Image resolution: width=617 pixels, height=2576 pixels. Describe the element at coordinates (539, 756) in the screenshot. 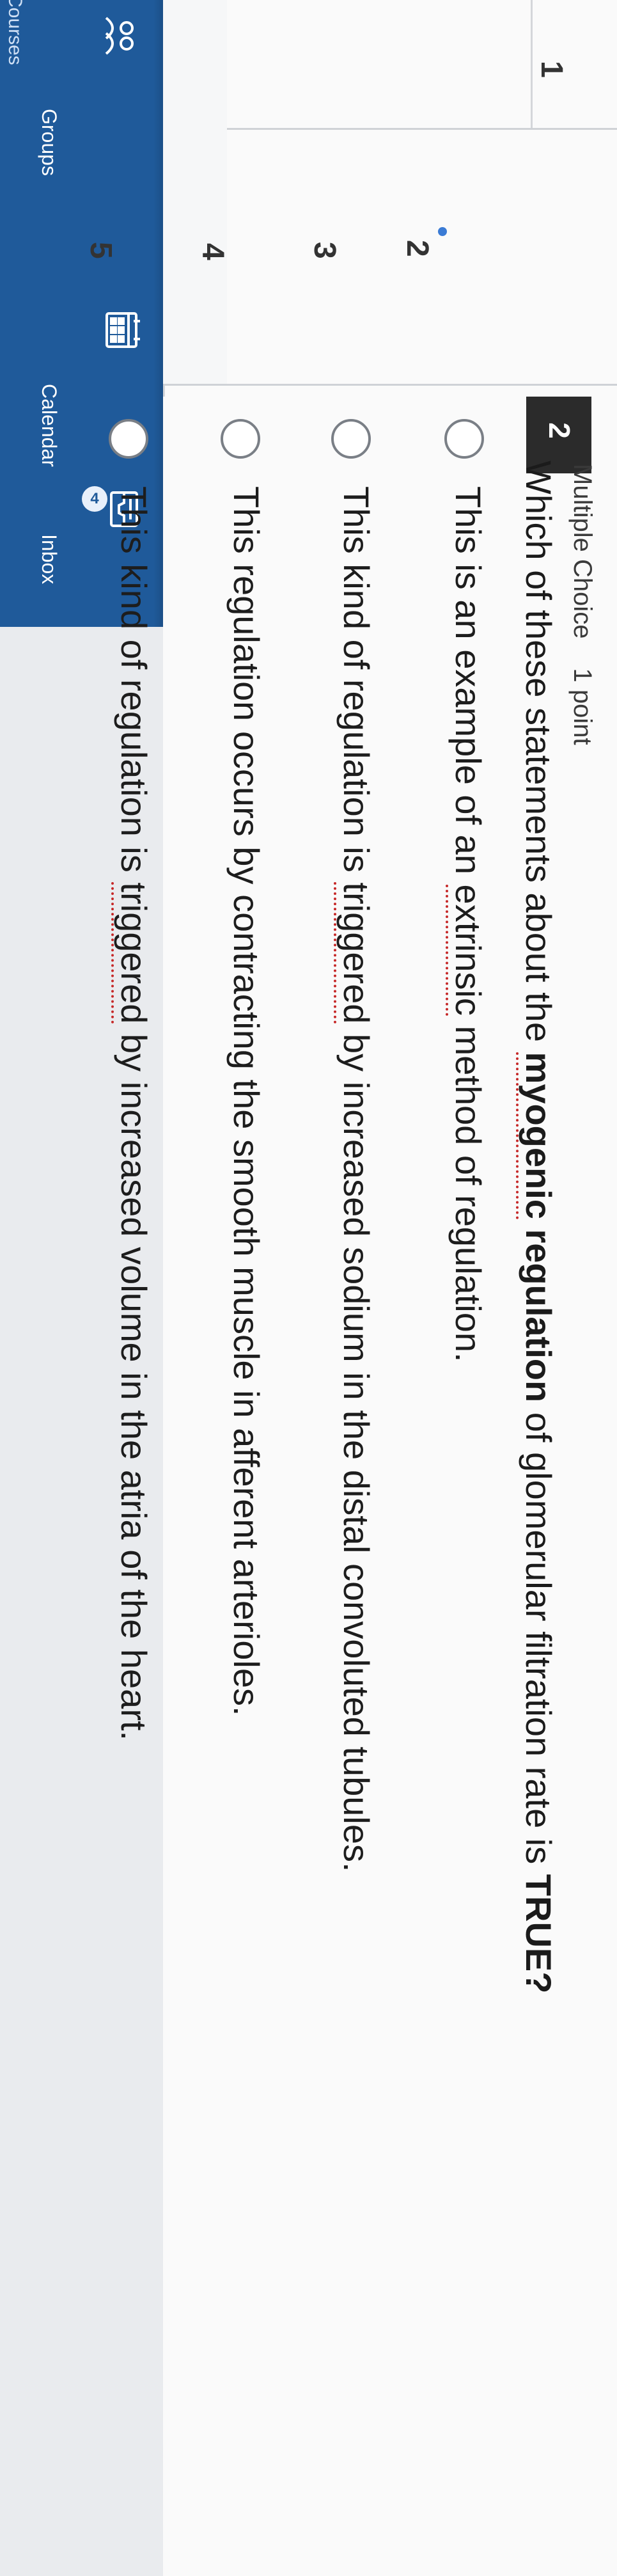

I see `prompt-pre: Which of these statements about the` at that location.